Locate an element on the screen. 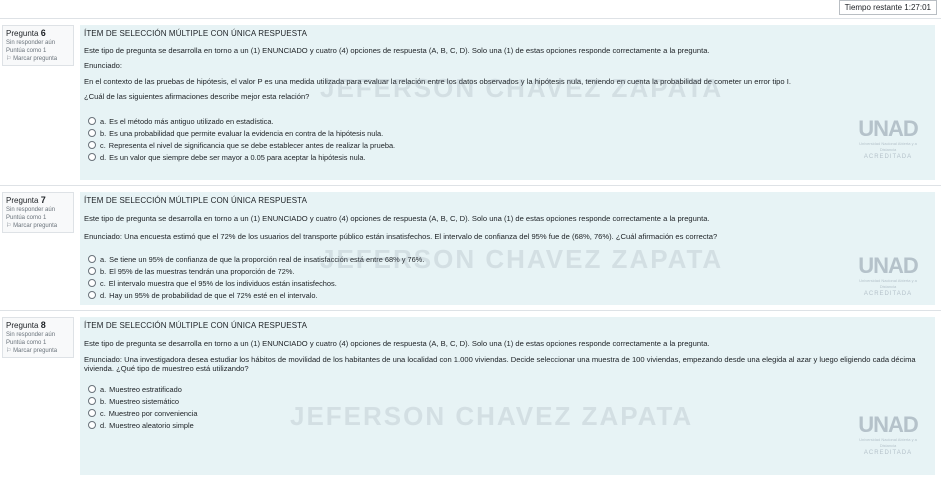  watermark: JEFERSON CHAVEZ ZAPATA is located at coordinates (492, 416).